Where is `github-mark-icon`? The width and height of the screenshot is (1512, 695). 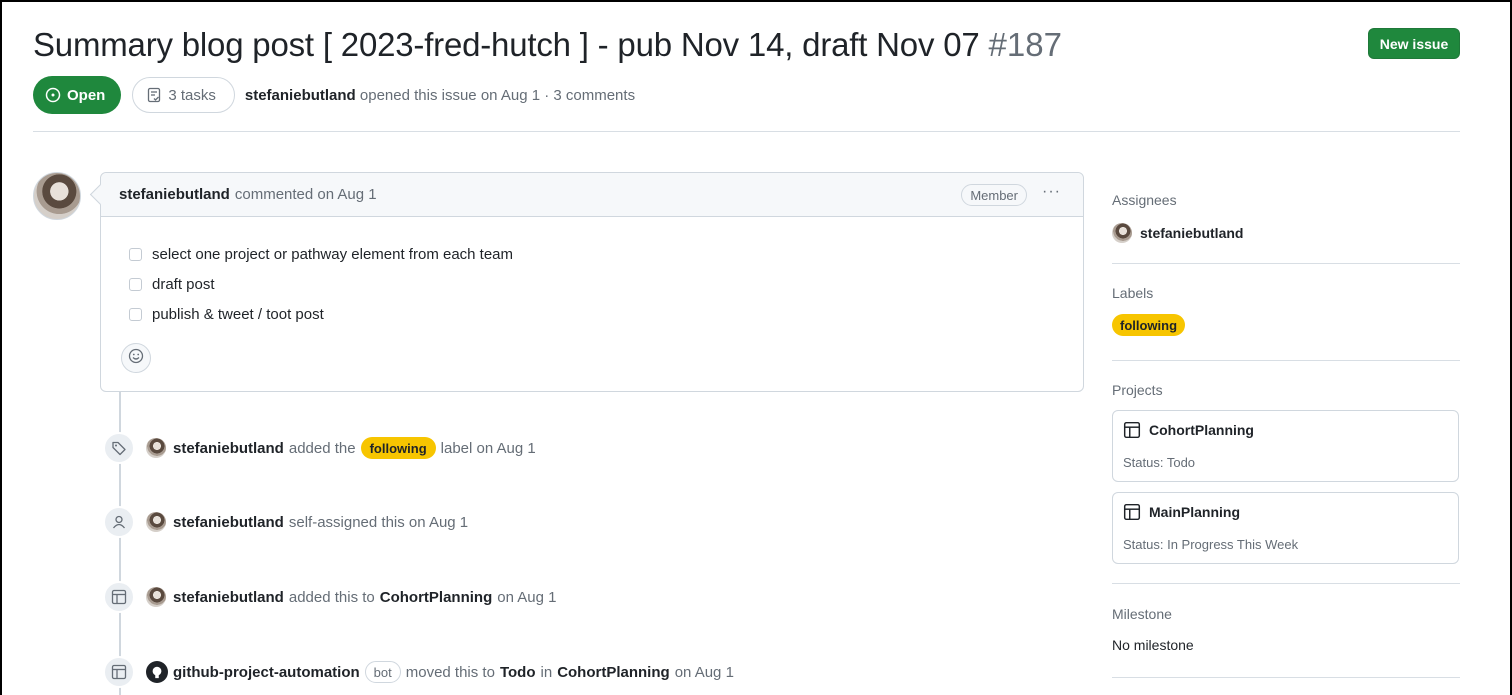
github-mark-icon is located at coordinates (157, 672).